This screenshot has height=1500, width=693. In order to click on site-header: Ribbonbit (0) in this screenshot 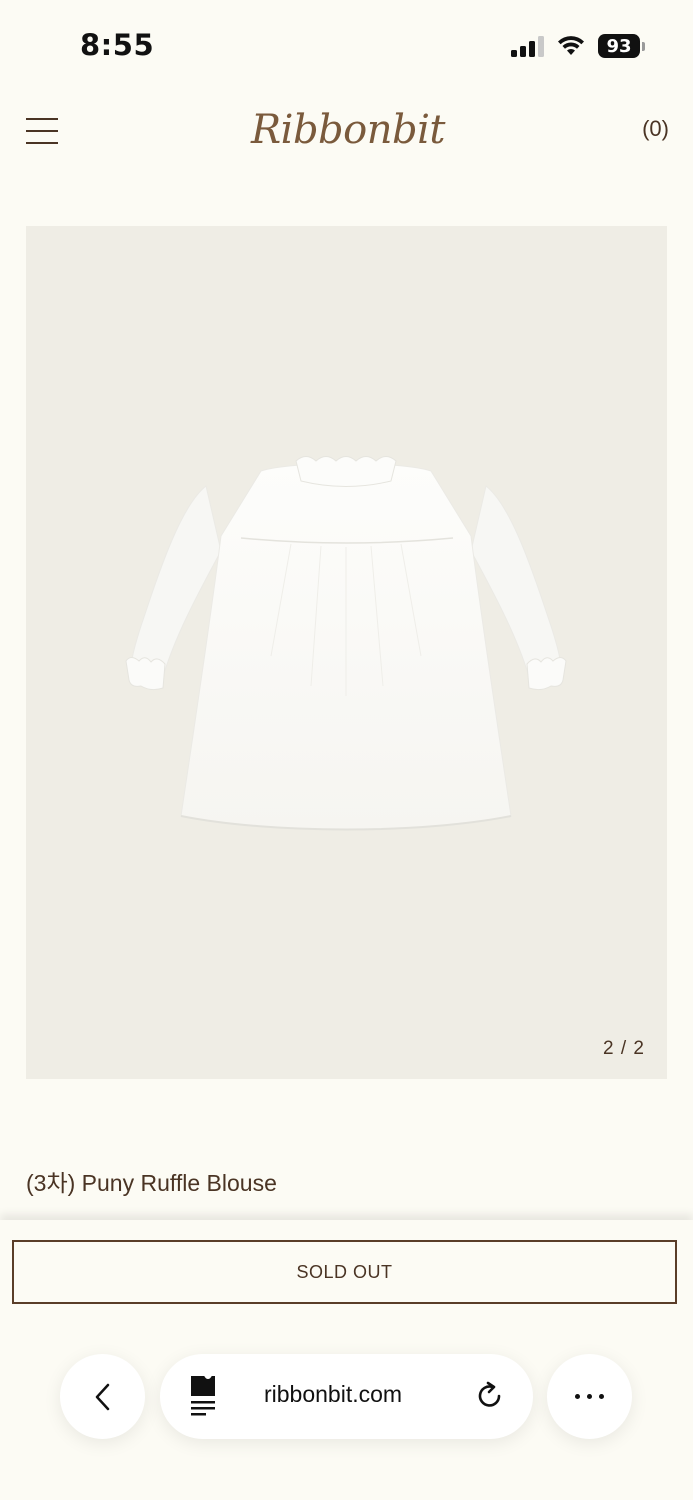, I will do `click(346, 137)`.